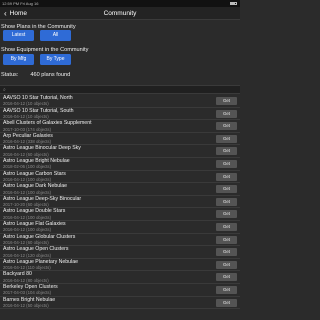  What do you see at coordinates (233, 3) in the screenshot?
I see `battery-icon` at bounding box center [233, 3].